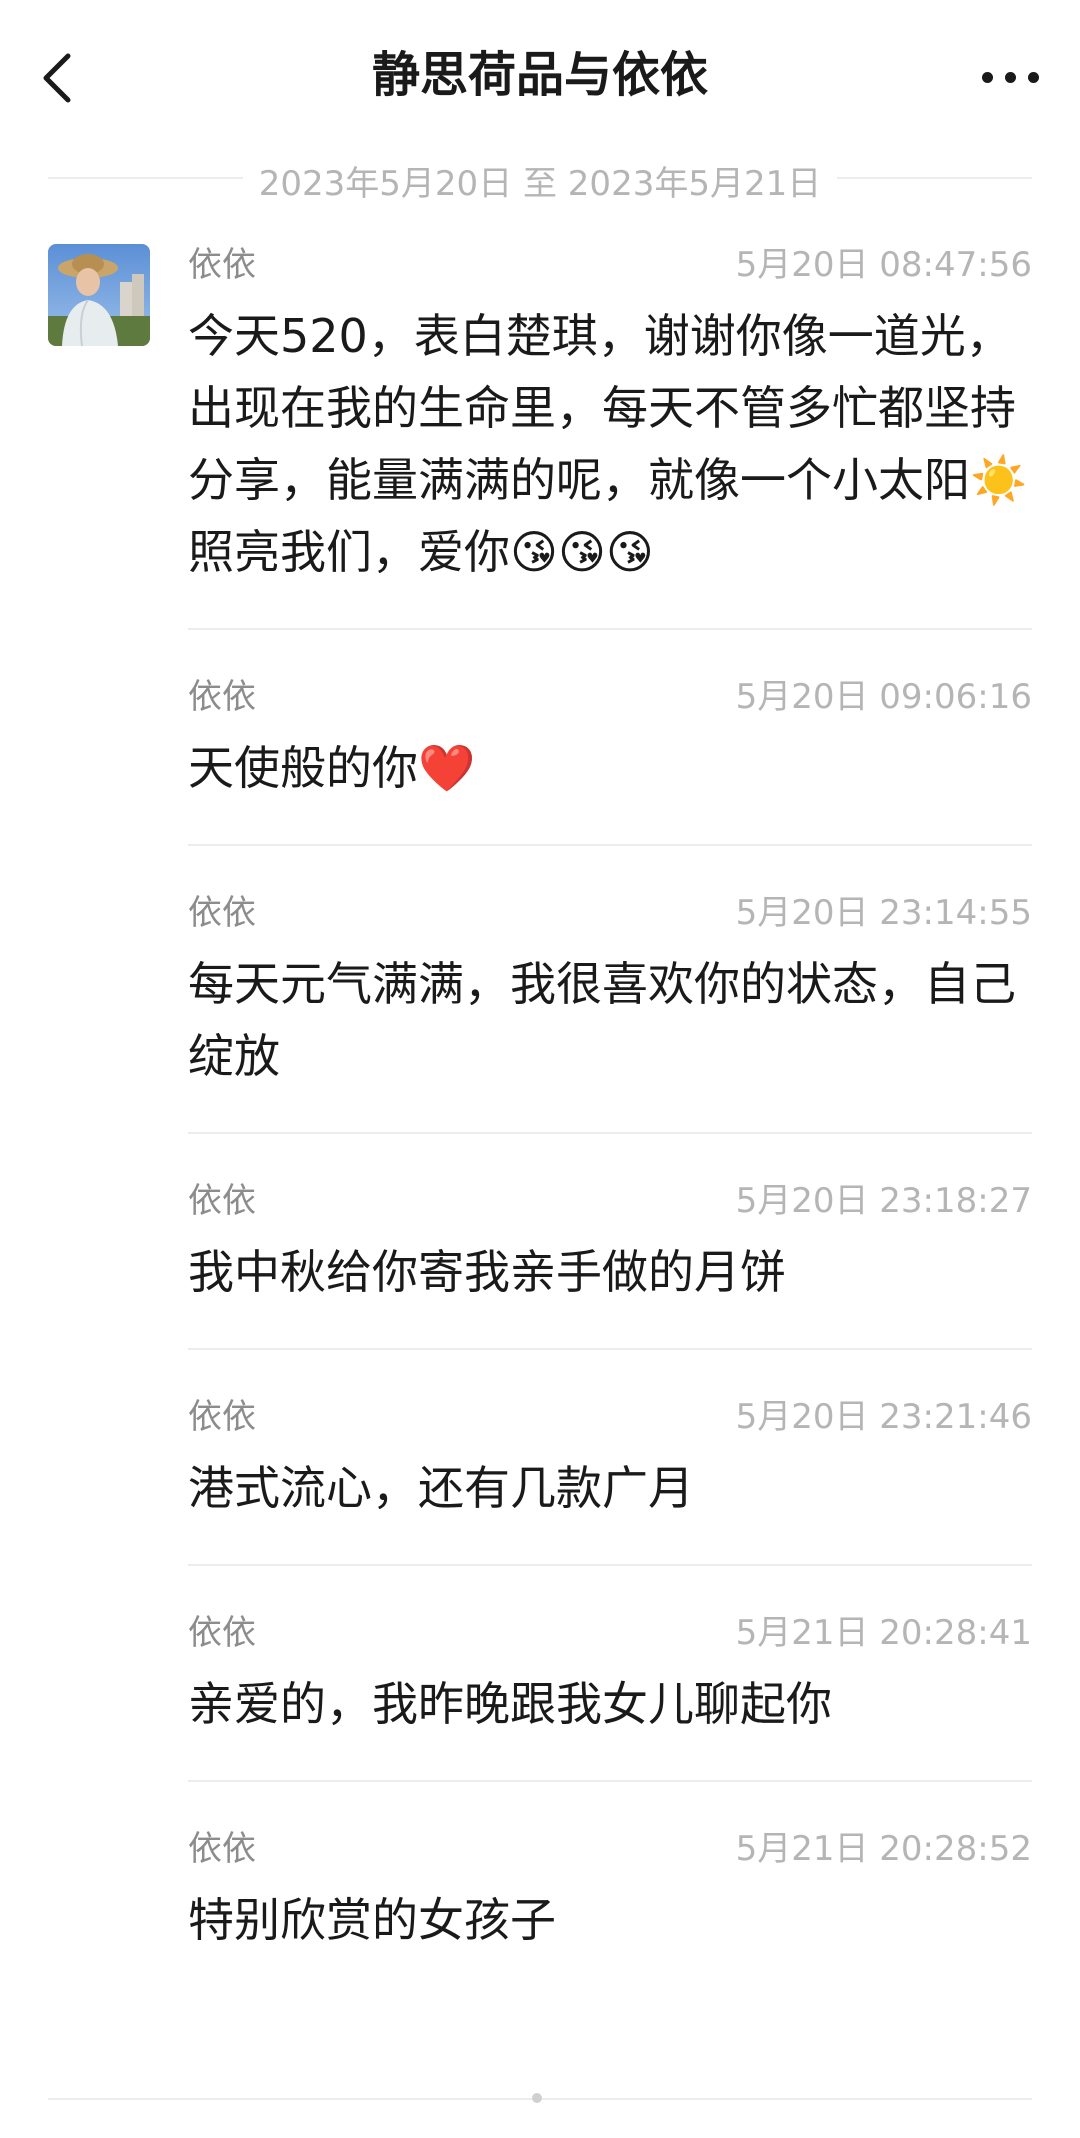 The width and height of the screenshot is (1080, 2138). I want to click on more-dots-icon, so click(987, 77).